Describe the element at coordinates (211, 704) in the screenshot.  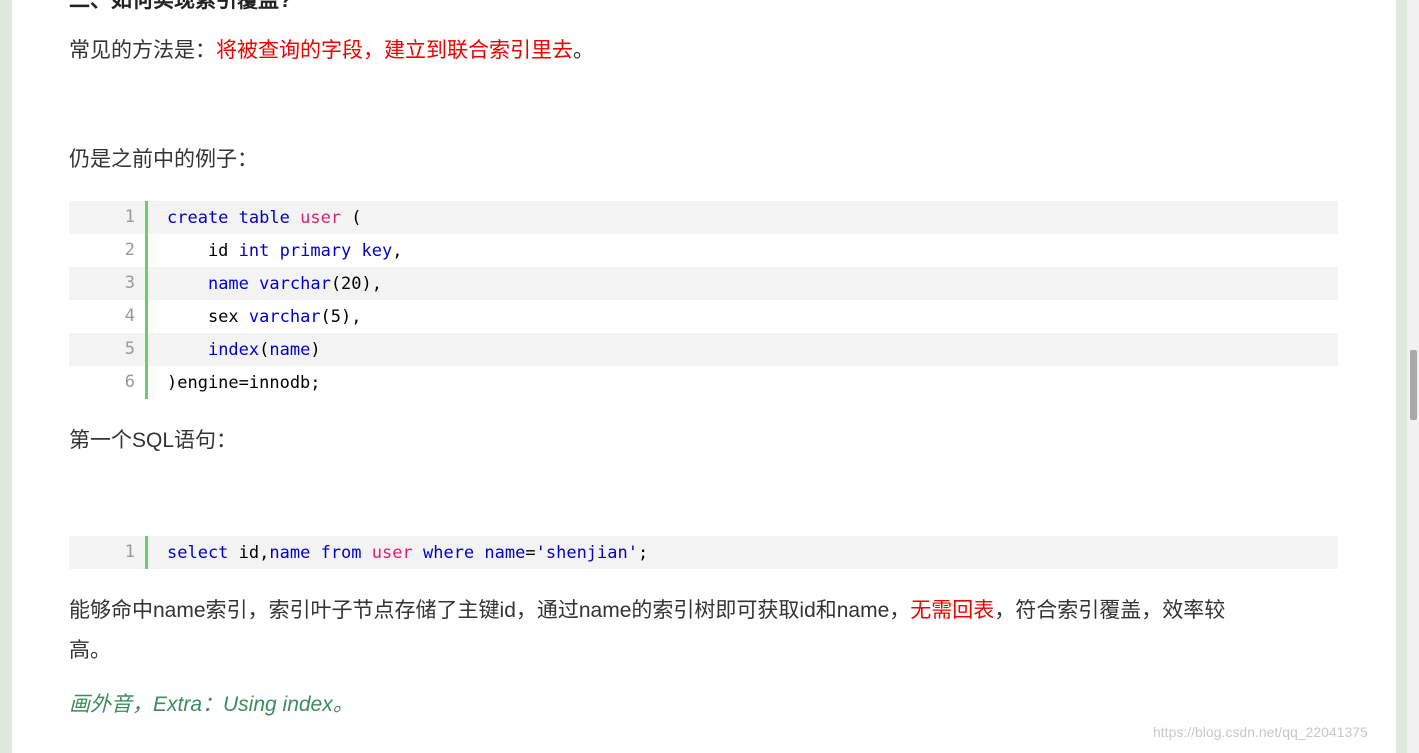
I see `paragraph-aside: 画外音，Extra：Using index。` at that location.